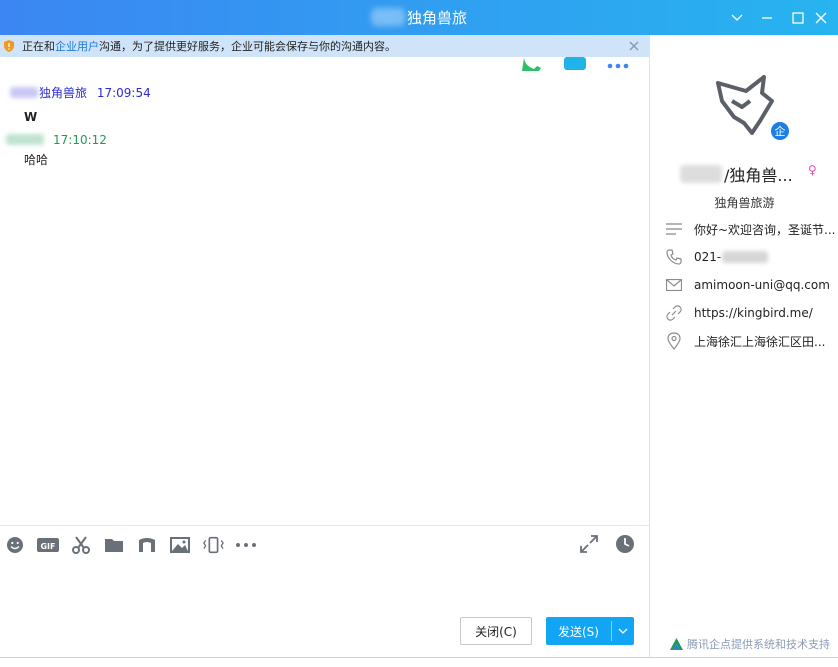  I want to click on message-time: 17:10:12, so click(80, 140).